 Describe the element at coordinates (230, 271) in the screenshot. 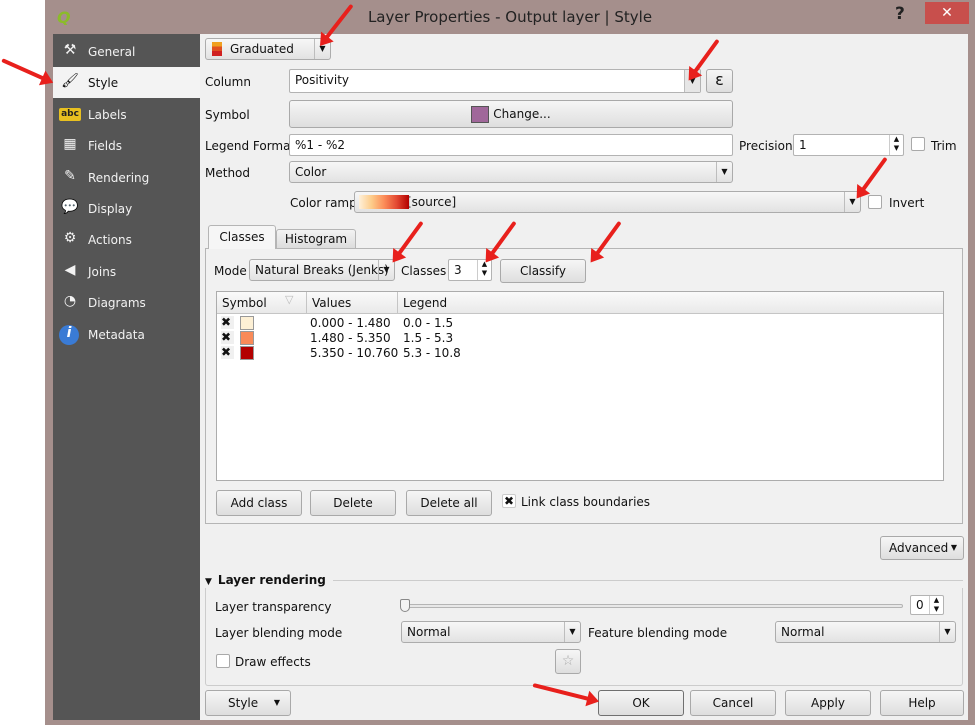

I see `mode-label: Mode` at that location.